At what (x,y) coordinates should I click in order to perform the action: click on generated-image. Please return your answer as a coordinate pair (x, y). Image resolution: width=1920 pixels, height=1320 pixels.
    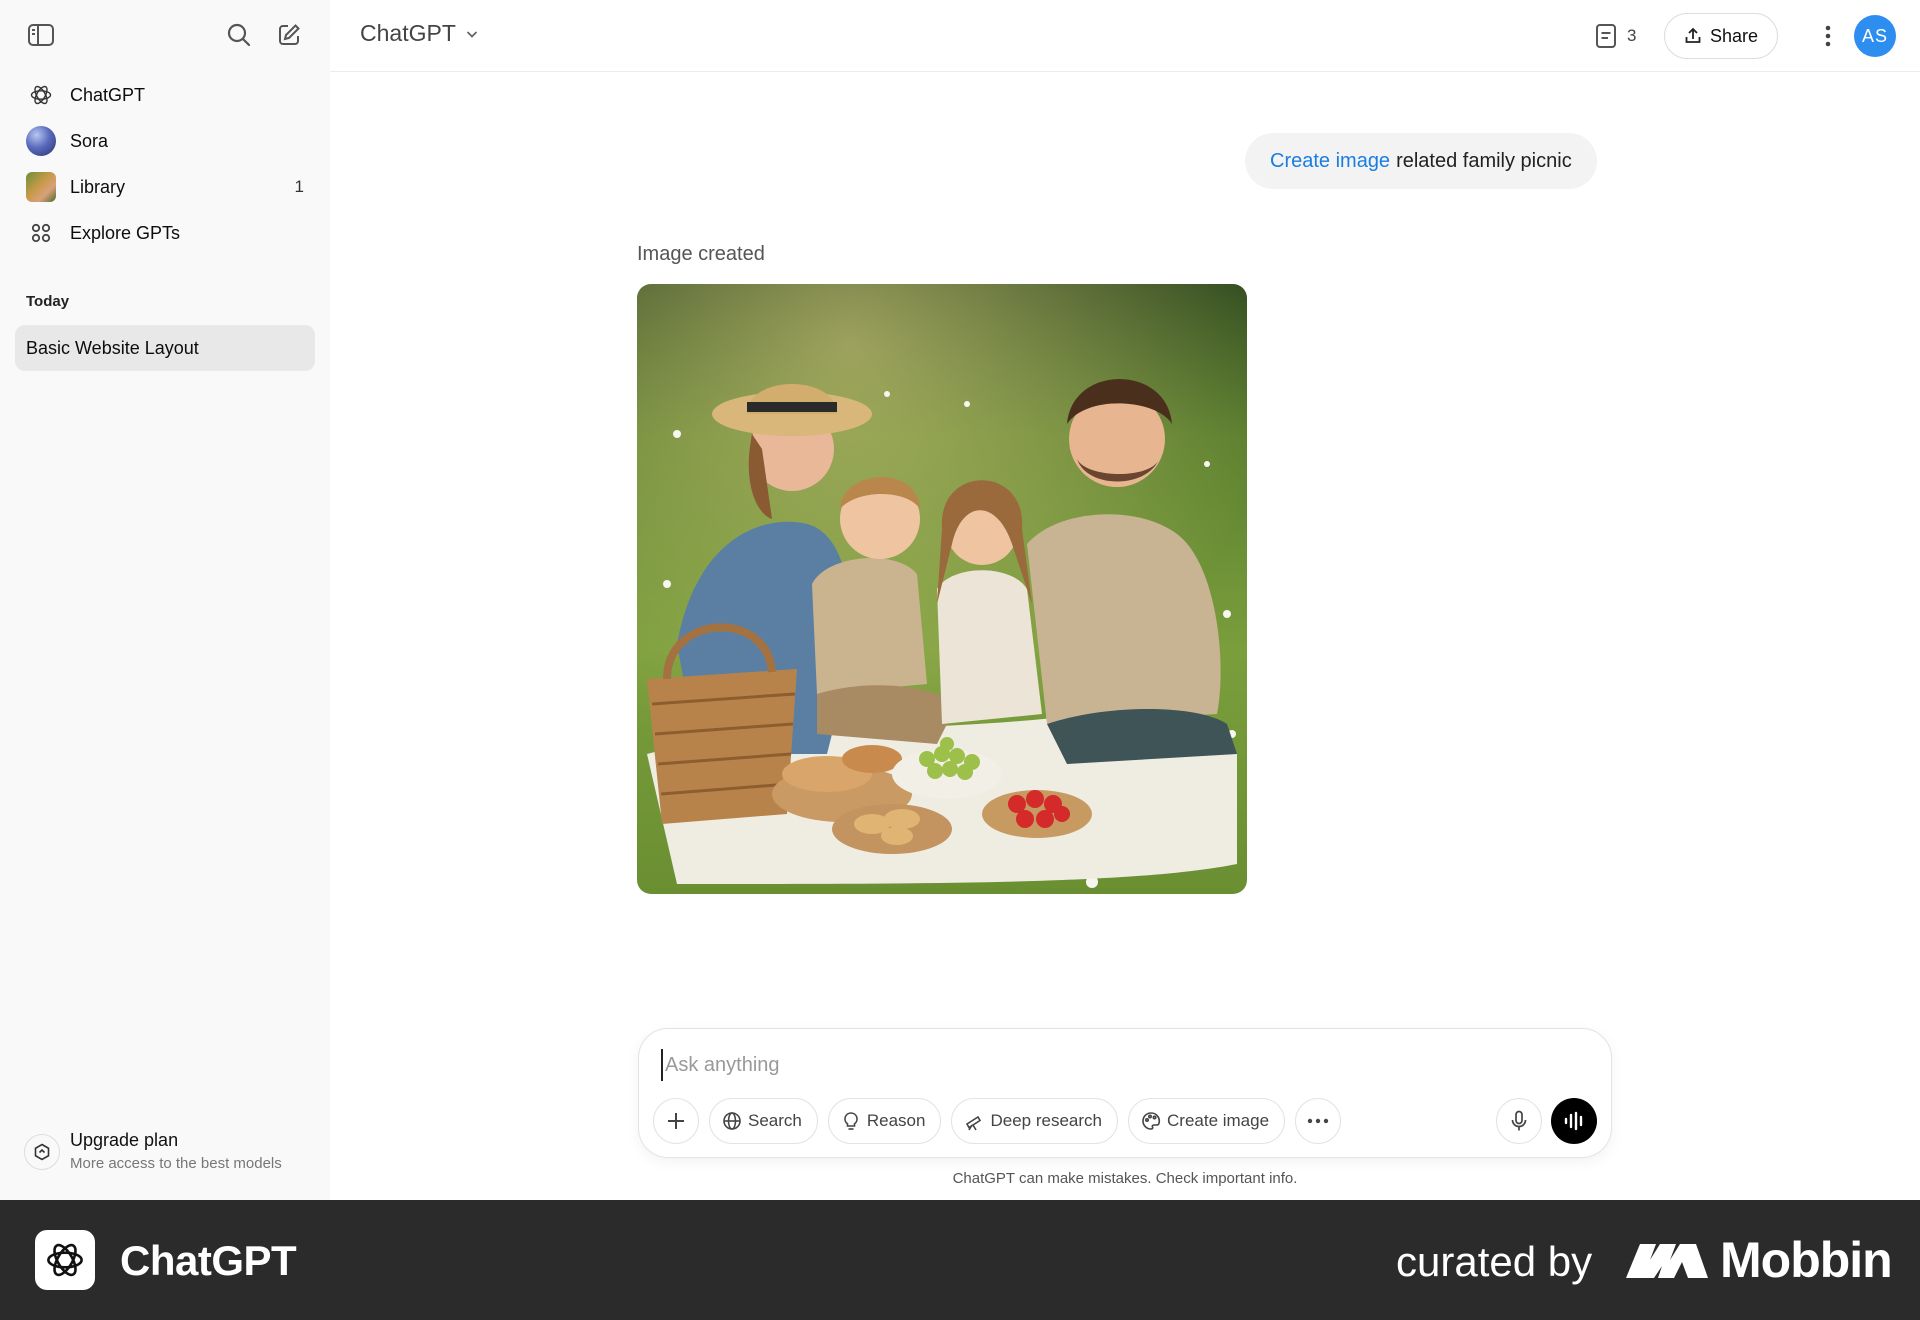
    Looking at the image, I should click on (942, 589).